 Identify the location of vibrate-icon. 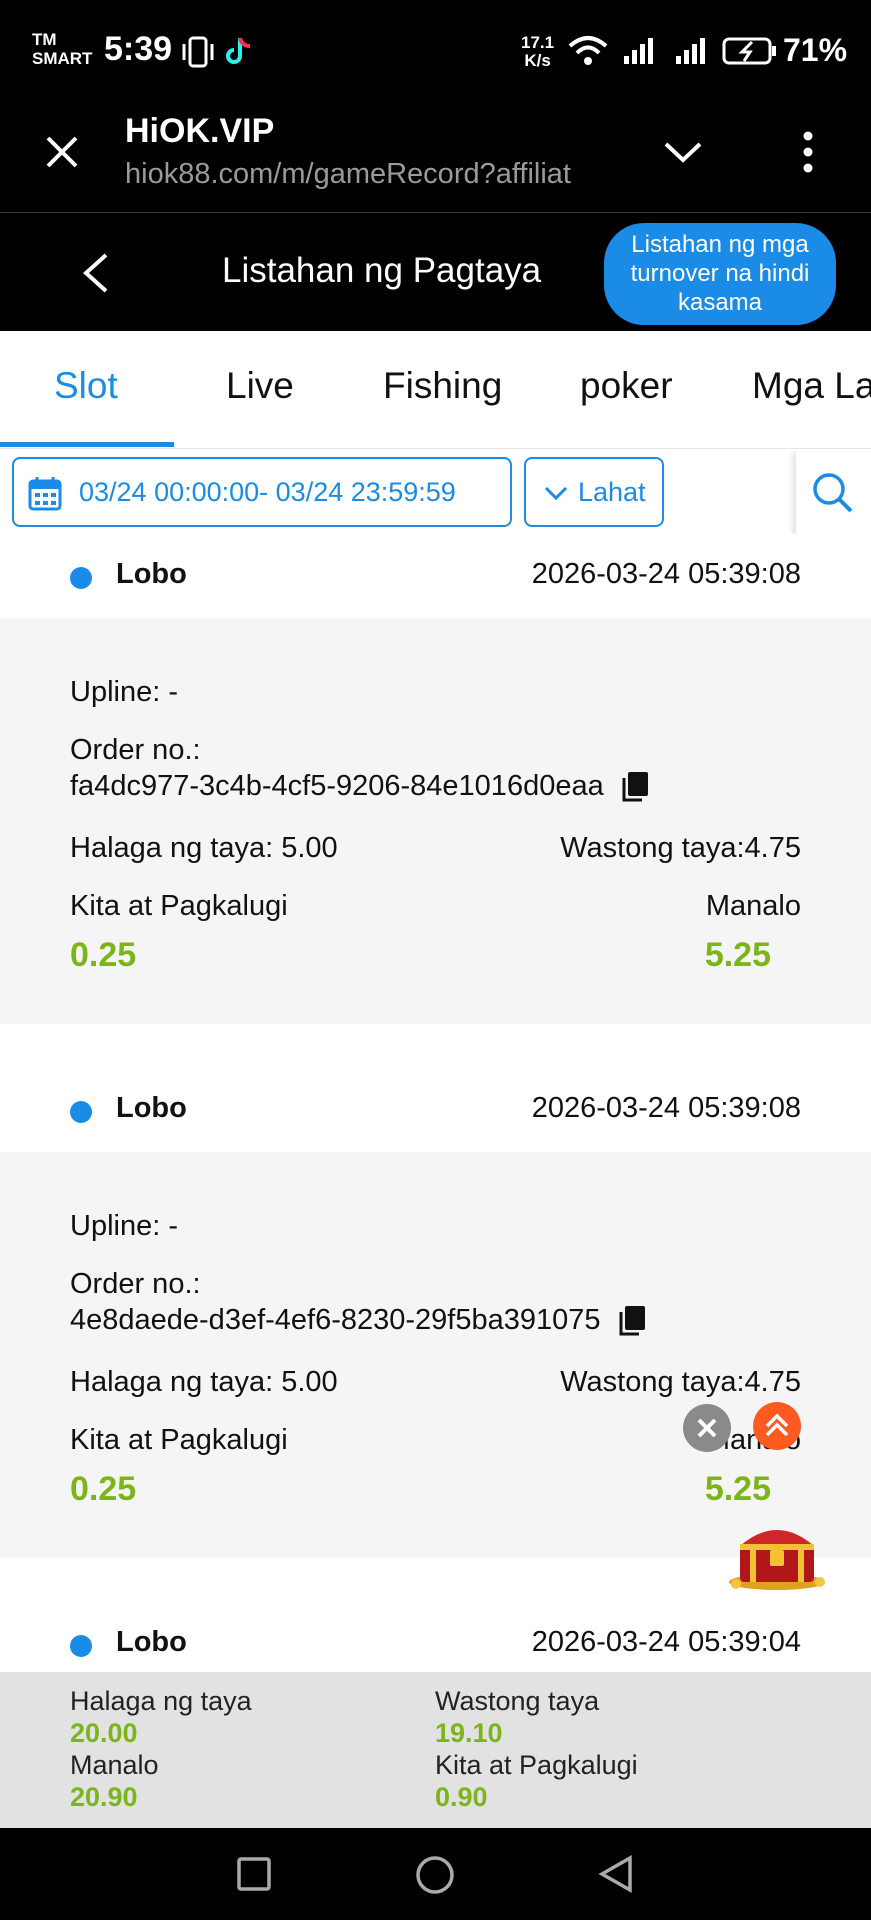
(198, 52).